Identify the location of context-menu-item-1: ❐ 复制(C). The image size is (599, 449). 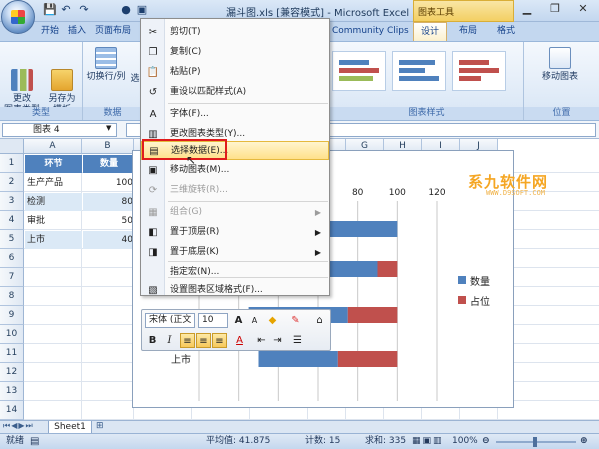
(235, 52).